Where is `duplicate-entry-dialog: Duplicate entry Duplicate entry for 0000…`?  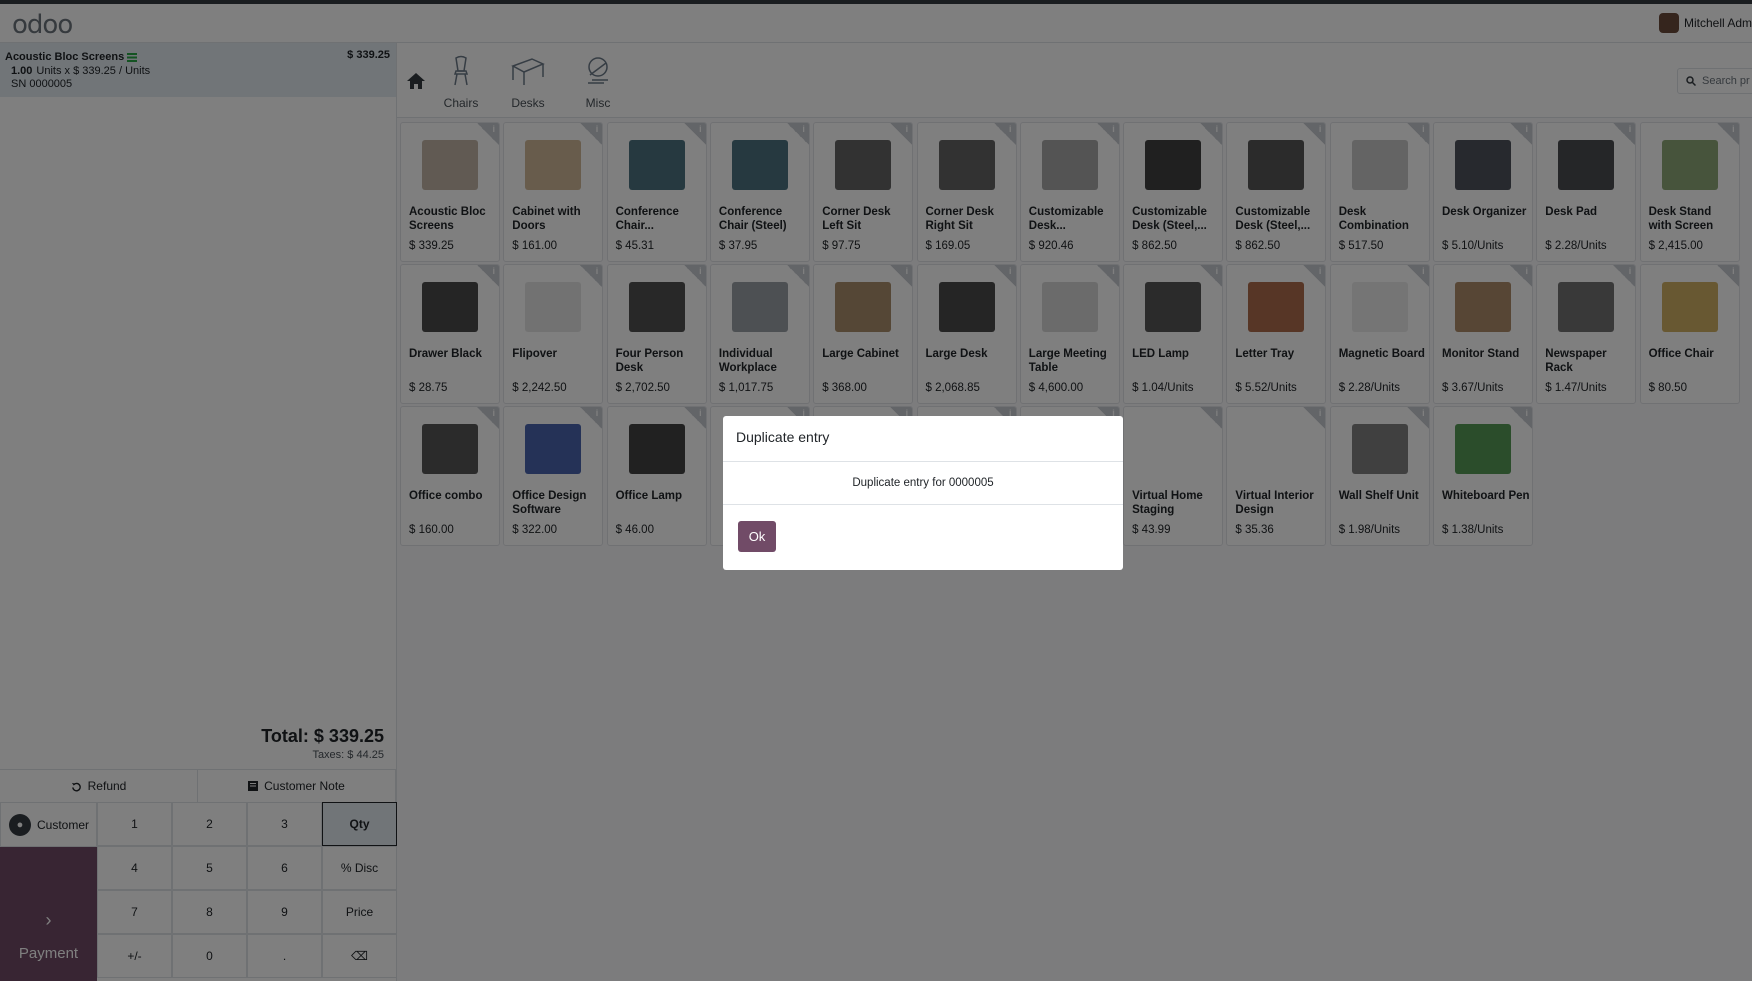 duplicate-entry-dialog: Duplicate entry Duplicate entry for 0000… is located at coordinates (923, 493).